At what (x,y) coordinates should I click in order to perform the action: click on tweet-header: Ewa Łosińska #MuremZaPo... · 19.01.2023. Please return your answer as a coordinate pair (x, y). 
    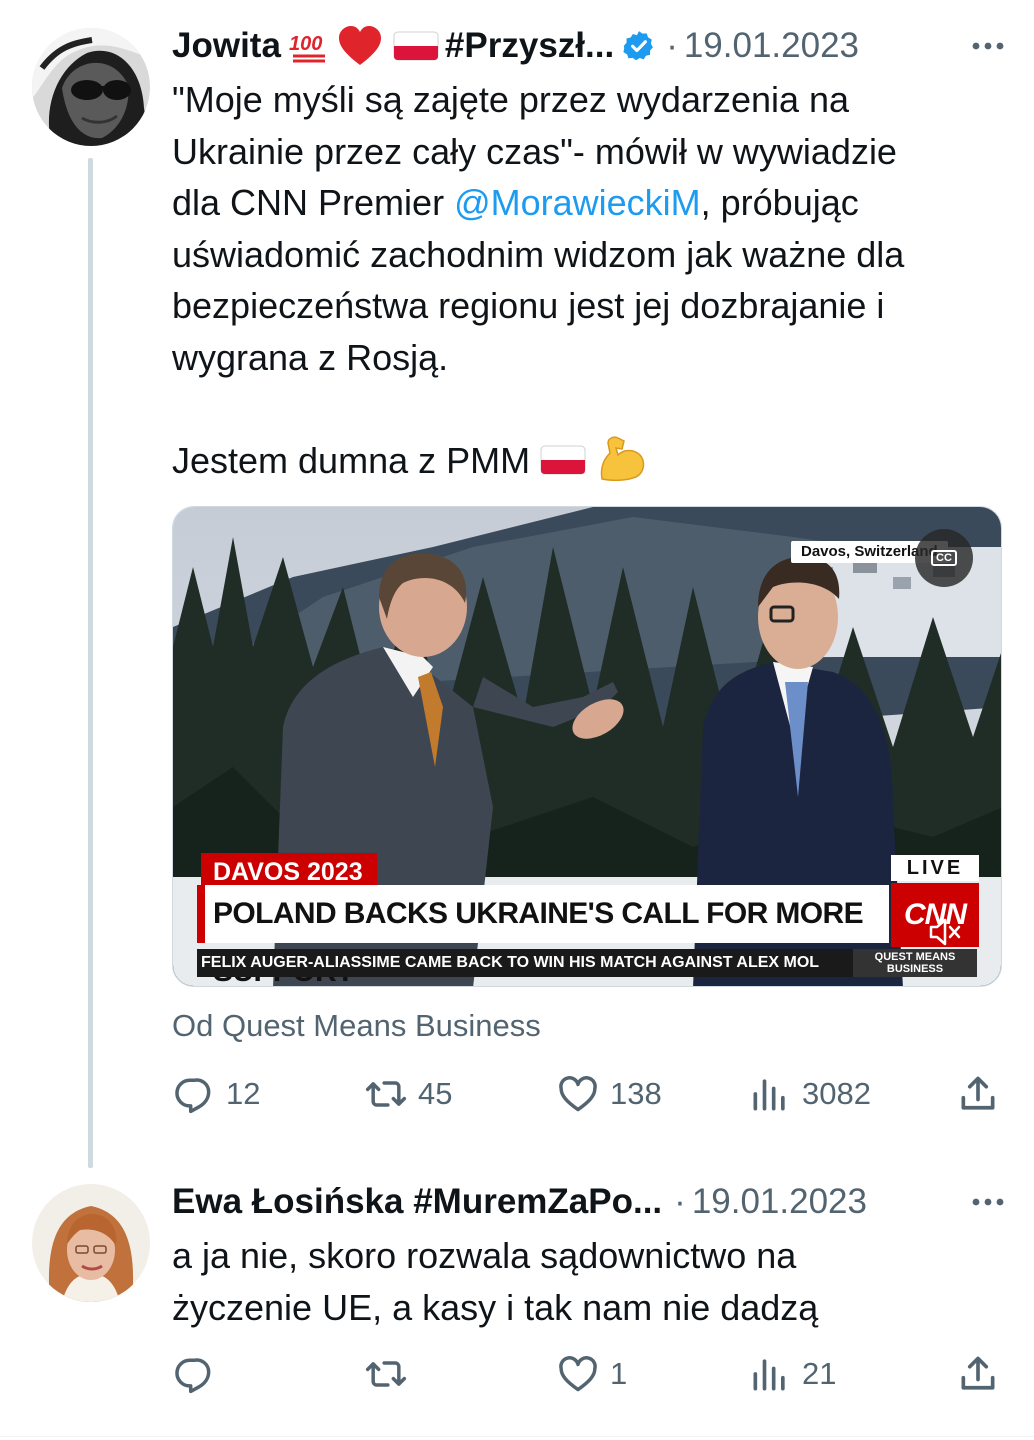
    Looking at the image, I should click on (591, 1202).